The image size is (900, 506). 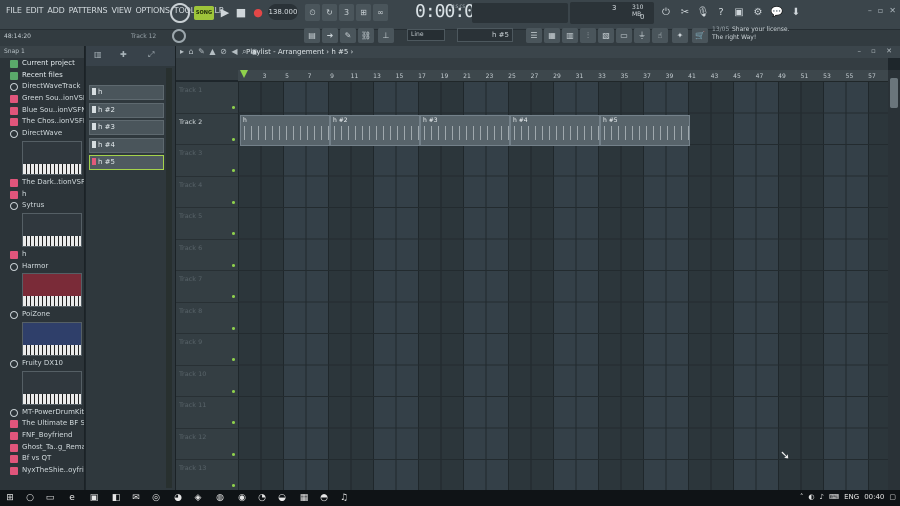 I want to click on track-header: Track 8, so click(x=207, y=318).